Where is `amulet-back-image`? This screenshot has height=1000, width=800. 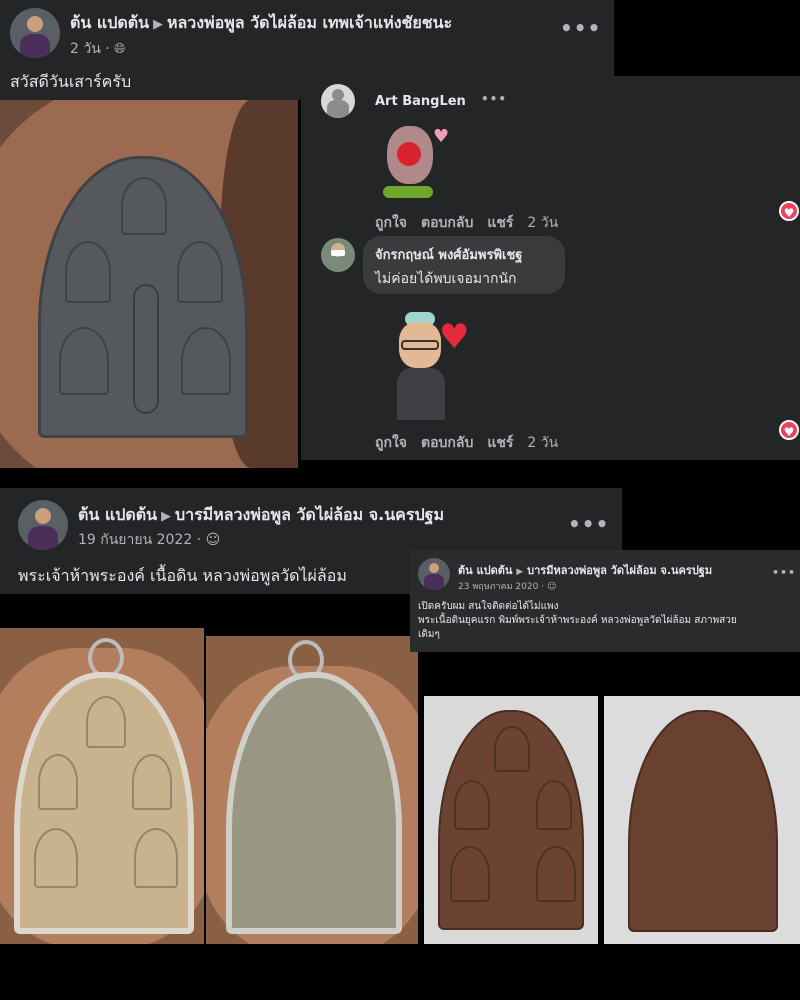
amulet-back-image is located at coordinates (703, 821).